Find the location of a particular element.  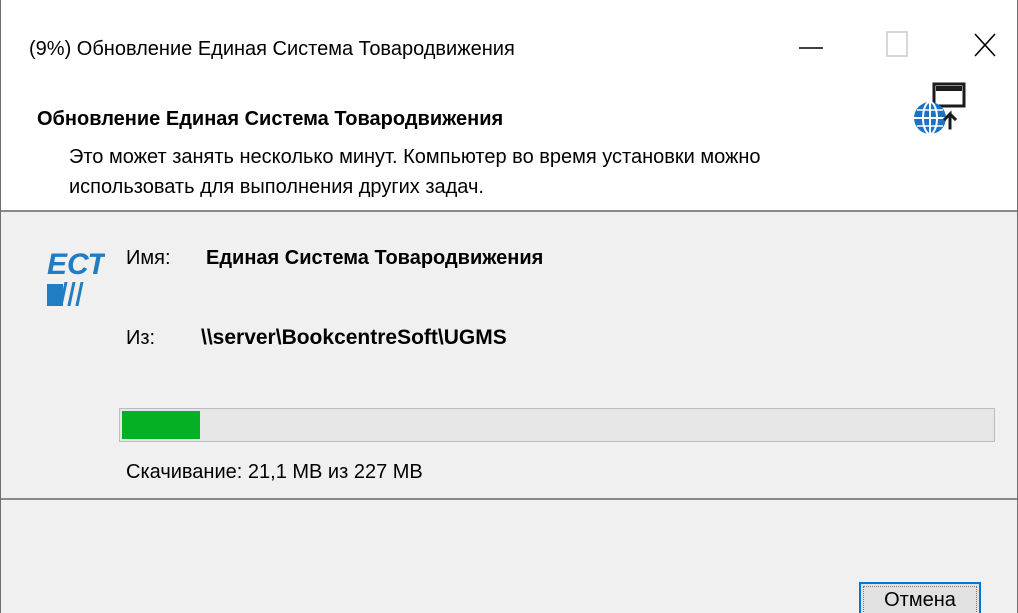

cancel-button-label: Отмена is located at coordinates (920, 599).